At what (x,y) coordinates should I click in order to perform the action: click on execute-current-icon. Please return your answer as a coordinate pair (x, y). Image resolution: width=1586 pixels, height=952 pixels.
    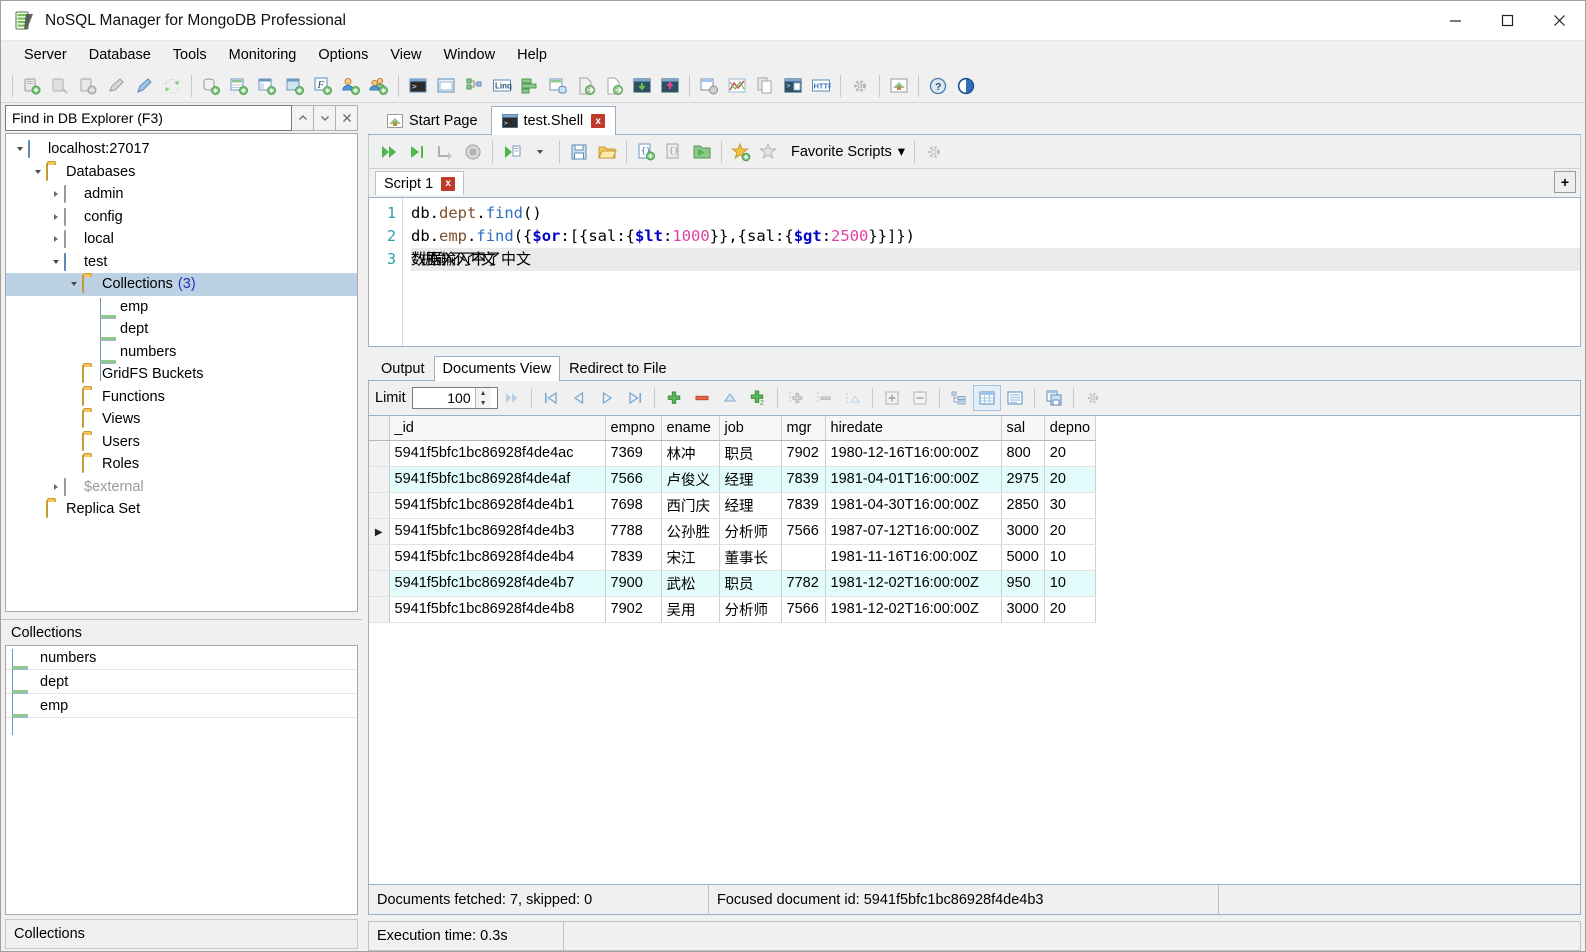
    Looking at the image, I should click on (417, 152).